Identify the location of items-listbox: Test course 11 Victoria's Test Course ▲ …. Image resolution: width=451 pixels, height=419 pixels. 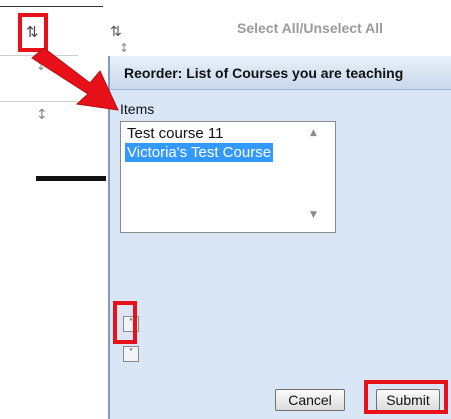
(228, 177).